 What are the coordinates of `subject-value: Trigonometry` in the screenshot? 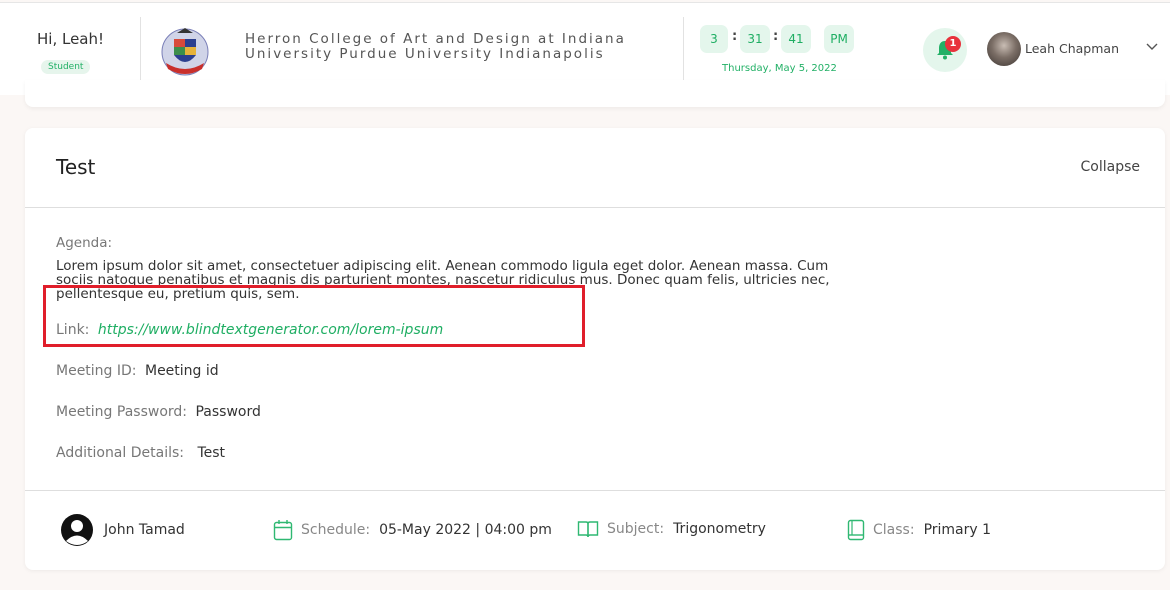 It's located at (719, 529).